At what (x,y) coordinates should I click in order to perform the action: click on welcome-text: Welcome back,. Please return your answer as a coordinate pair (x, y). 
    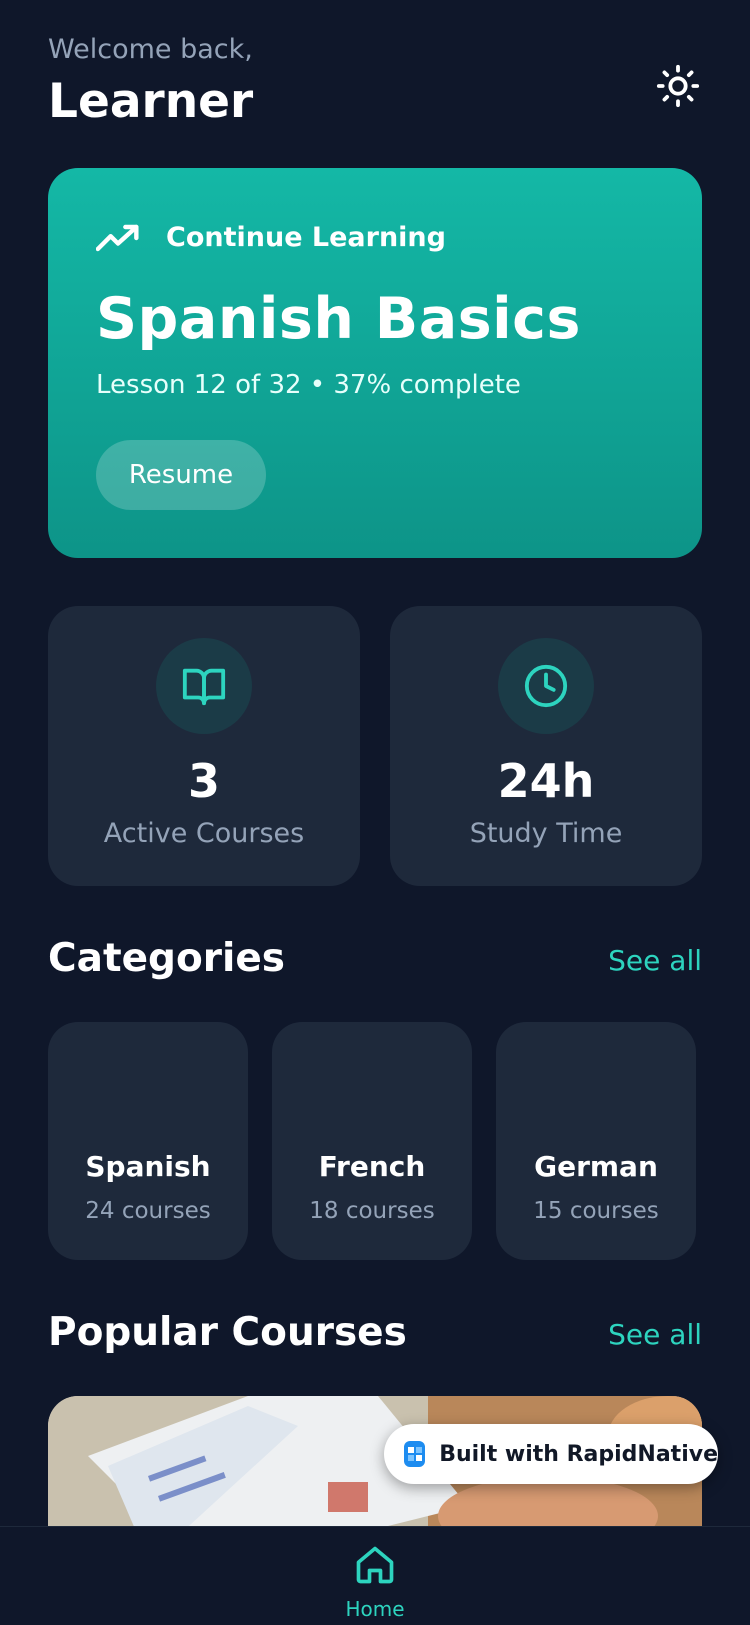
    Looking at the image, I should click on (150, 49).